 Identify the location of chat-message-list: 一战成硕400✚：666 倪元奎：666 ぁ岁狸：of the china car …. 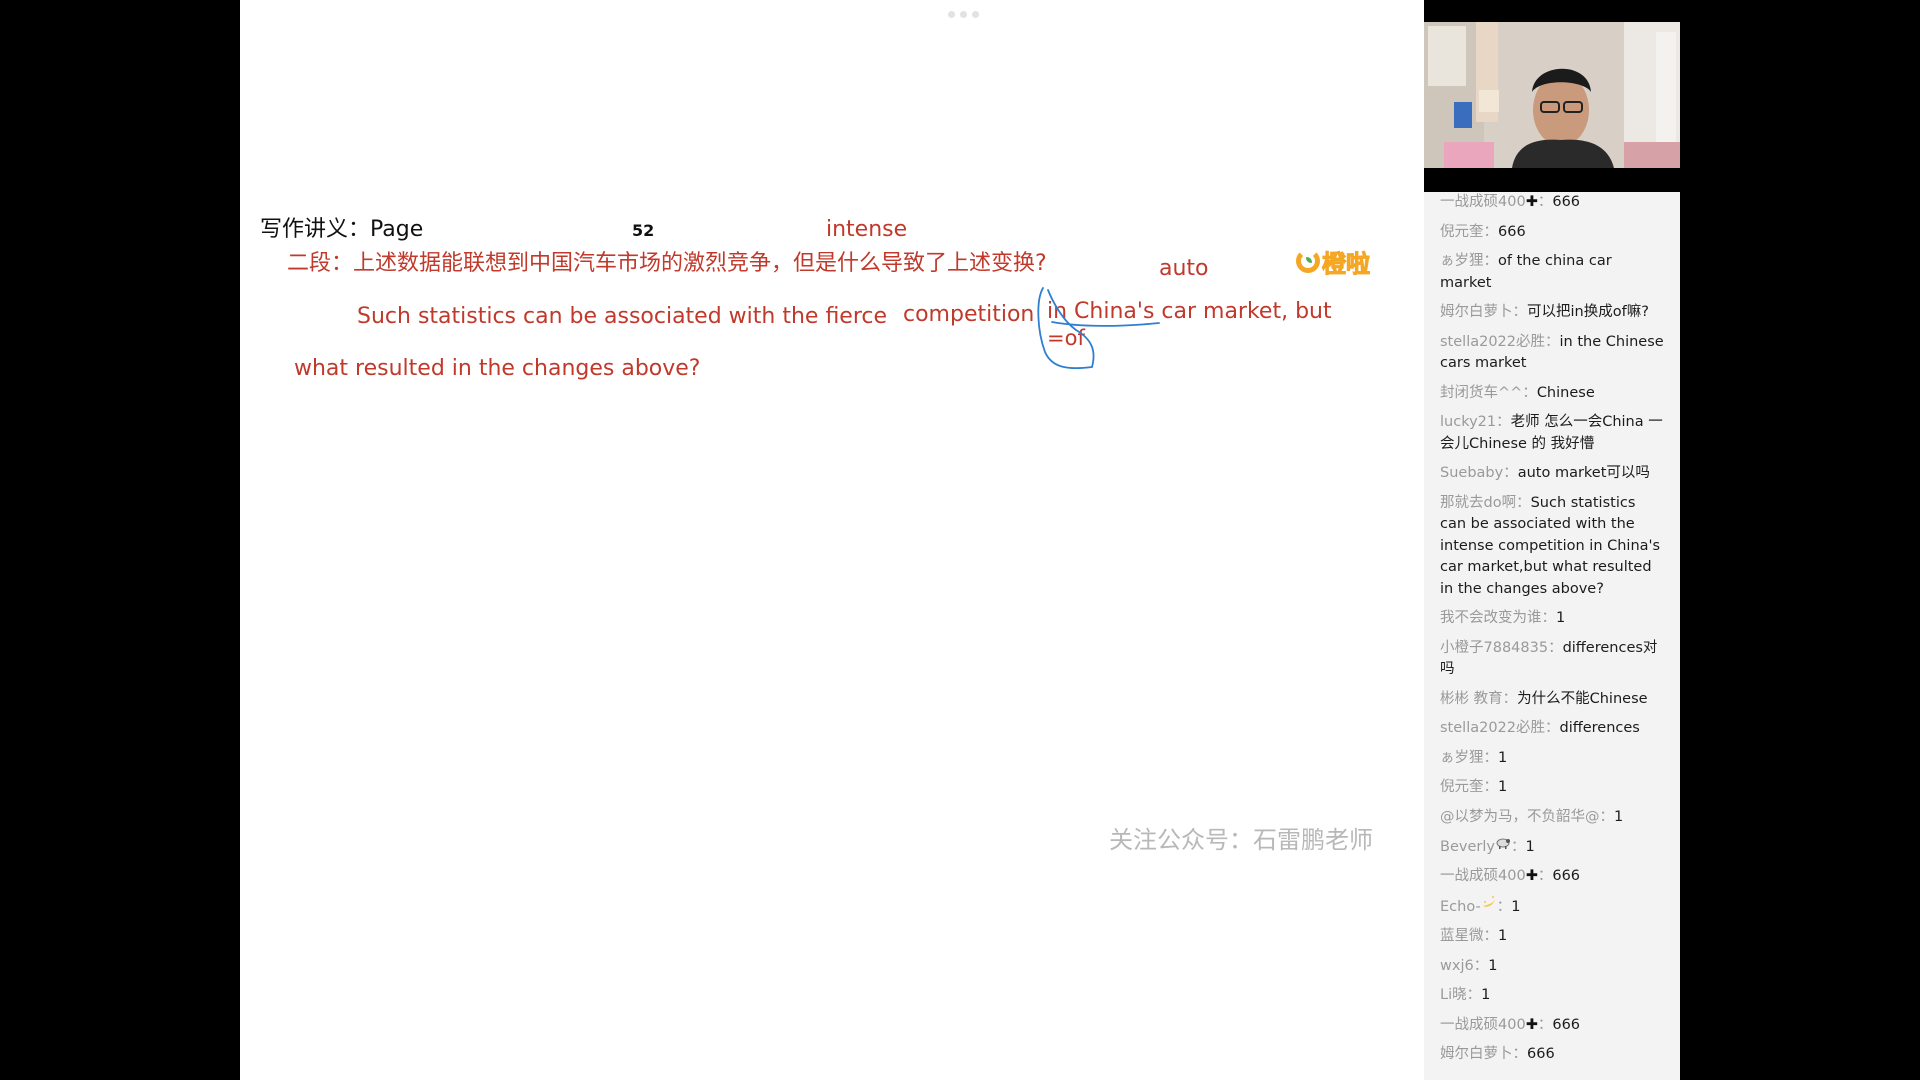
(1552, 636).